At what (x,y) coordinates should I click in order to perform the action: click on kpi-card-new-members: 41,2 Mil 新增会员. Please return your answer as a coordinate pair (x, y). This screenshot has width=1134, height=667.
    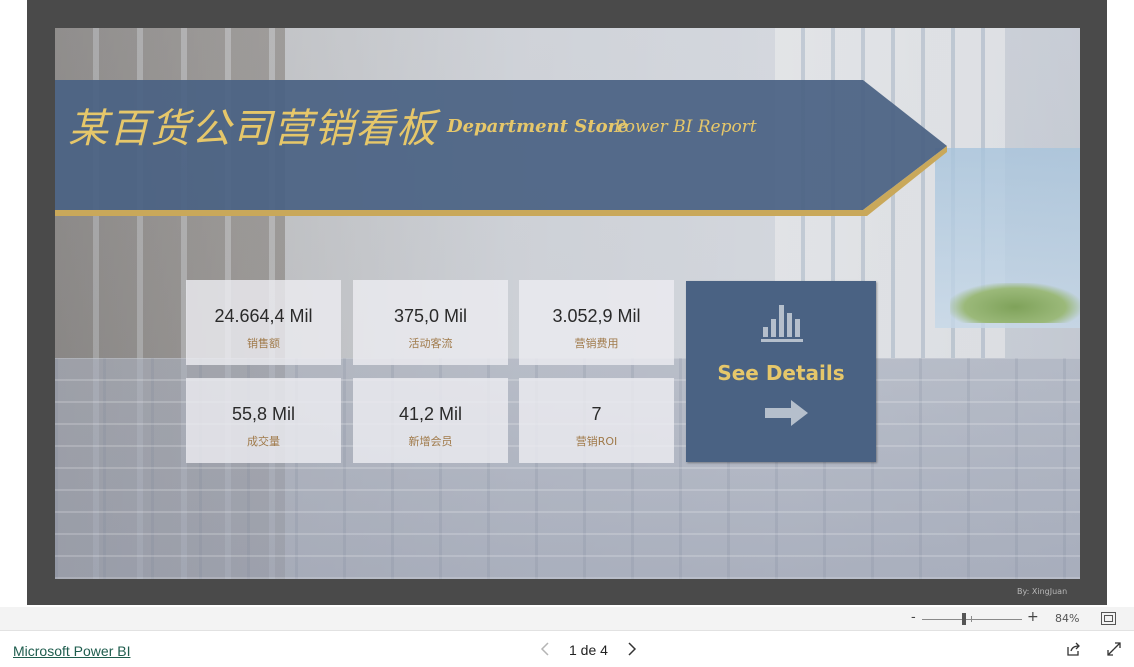
    Looking at the image, I should click on (430, 420).